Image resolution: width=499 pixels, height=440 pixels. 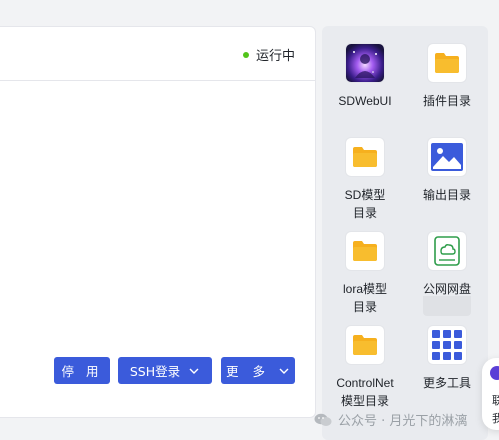 What do you see at coordinates (365, 204) in the screenshot?
I see `app-label: SD模型 目录` at bounding box center [365, 204].